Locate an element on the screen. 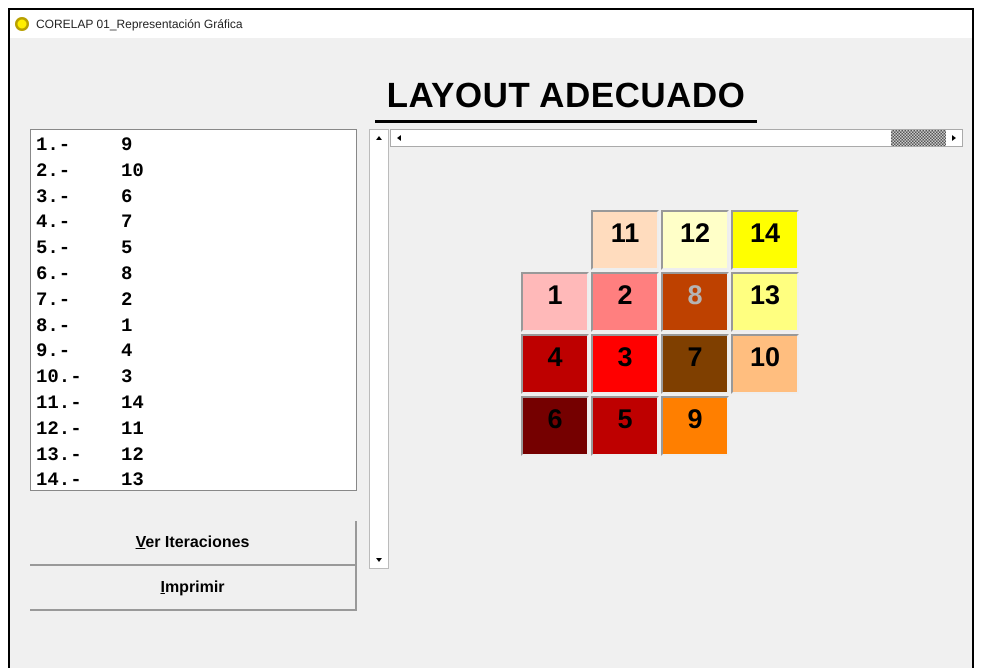 Image resolution: width=982 pixels, height=668 pixels. rank-text: 10.- is located at coordinates (59, 377).